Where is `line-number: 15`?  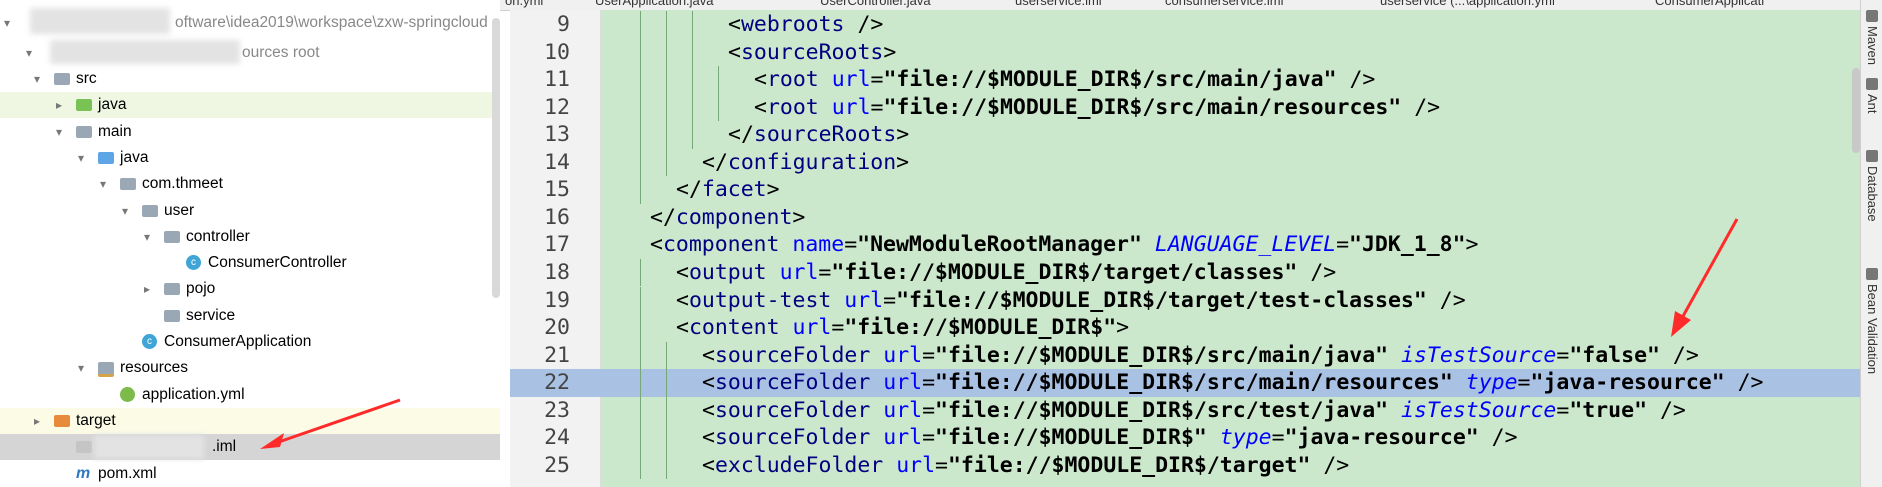 line-number: 15 is located at coordinates (557, 190).